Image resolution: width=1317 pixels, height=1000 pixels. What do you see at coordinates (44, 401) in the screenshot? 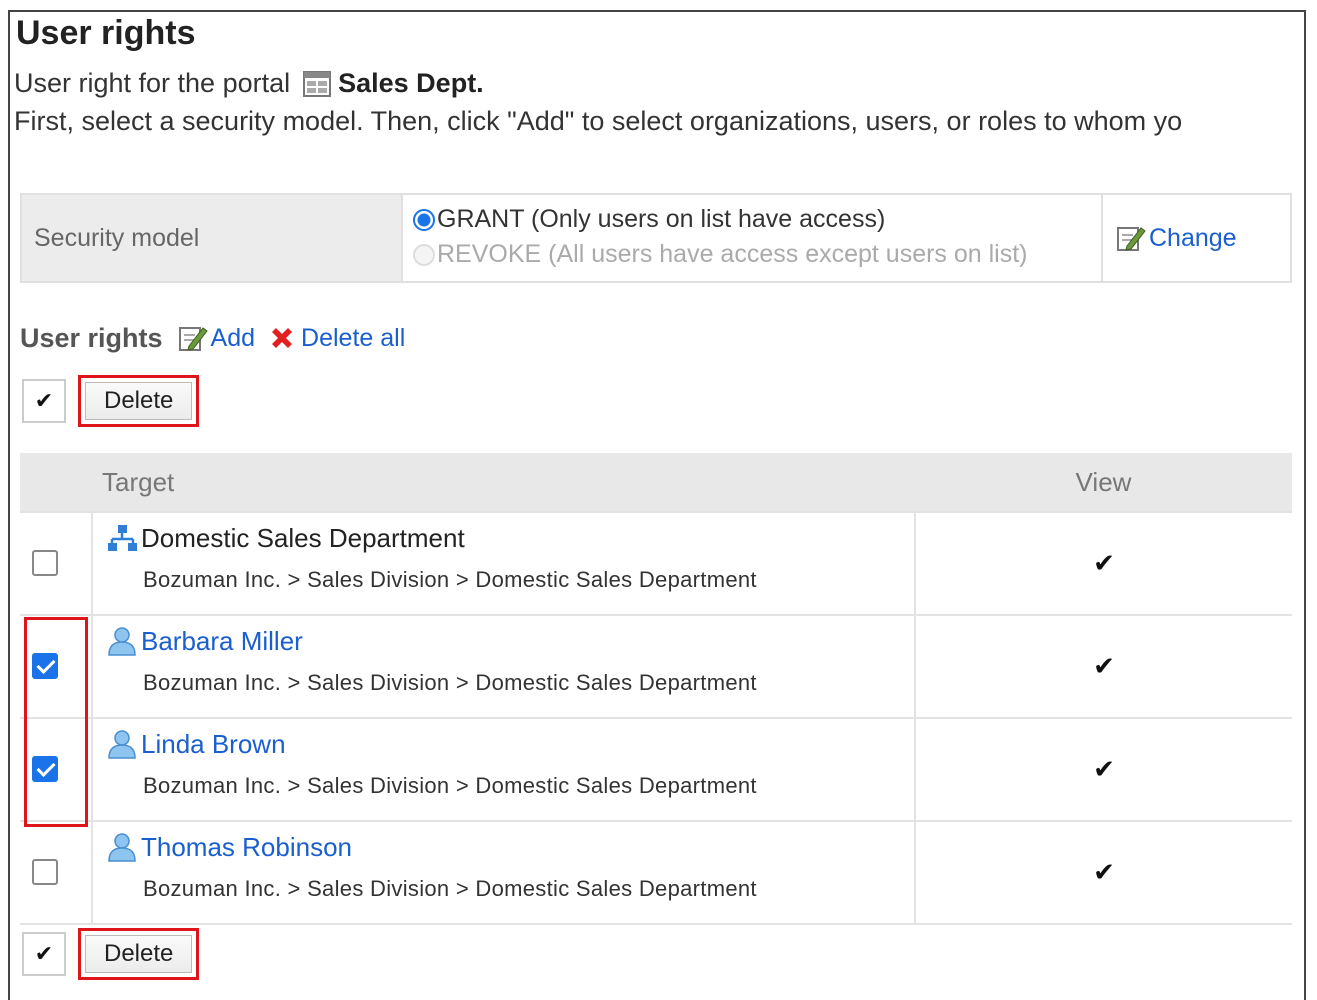
I see `select-all-button: ✔` at bounding box center [44, 401].